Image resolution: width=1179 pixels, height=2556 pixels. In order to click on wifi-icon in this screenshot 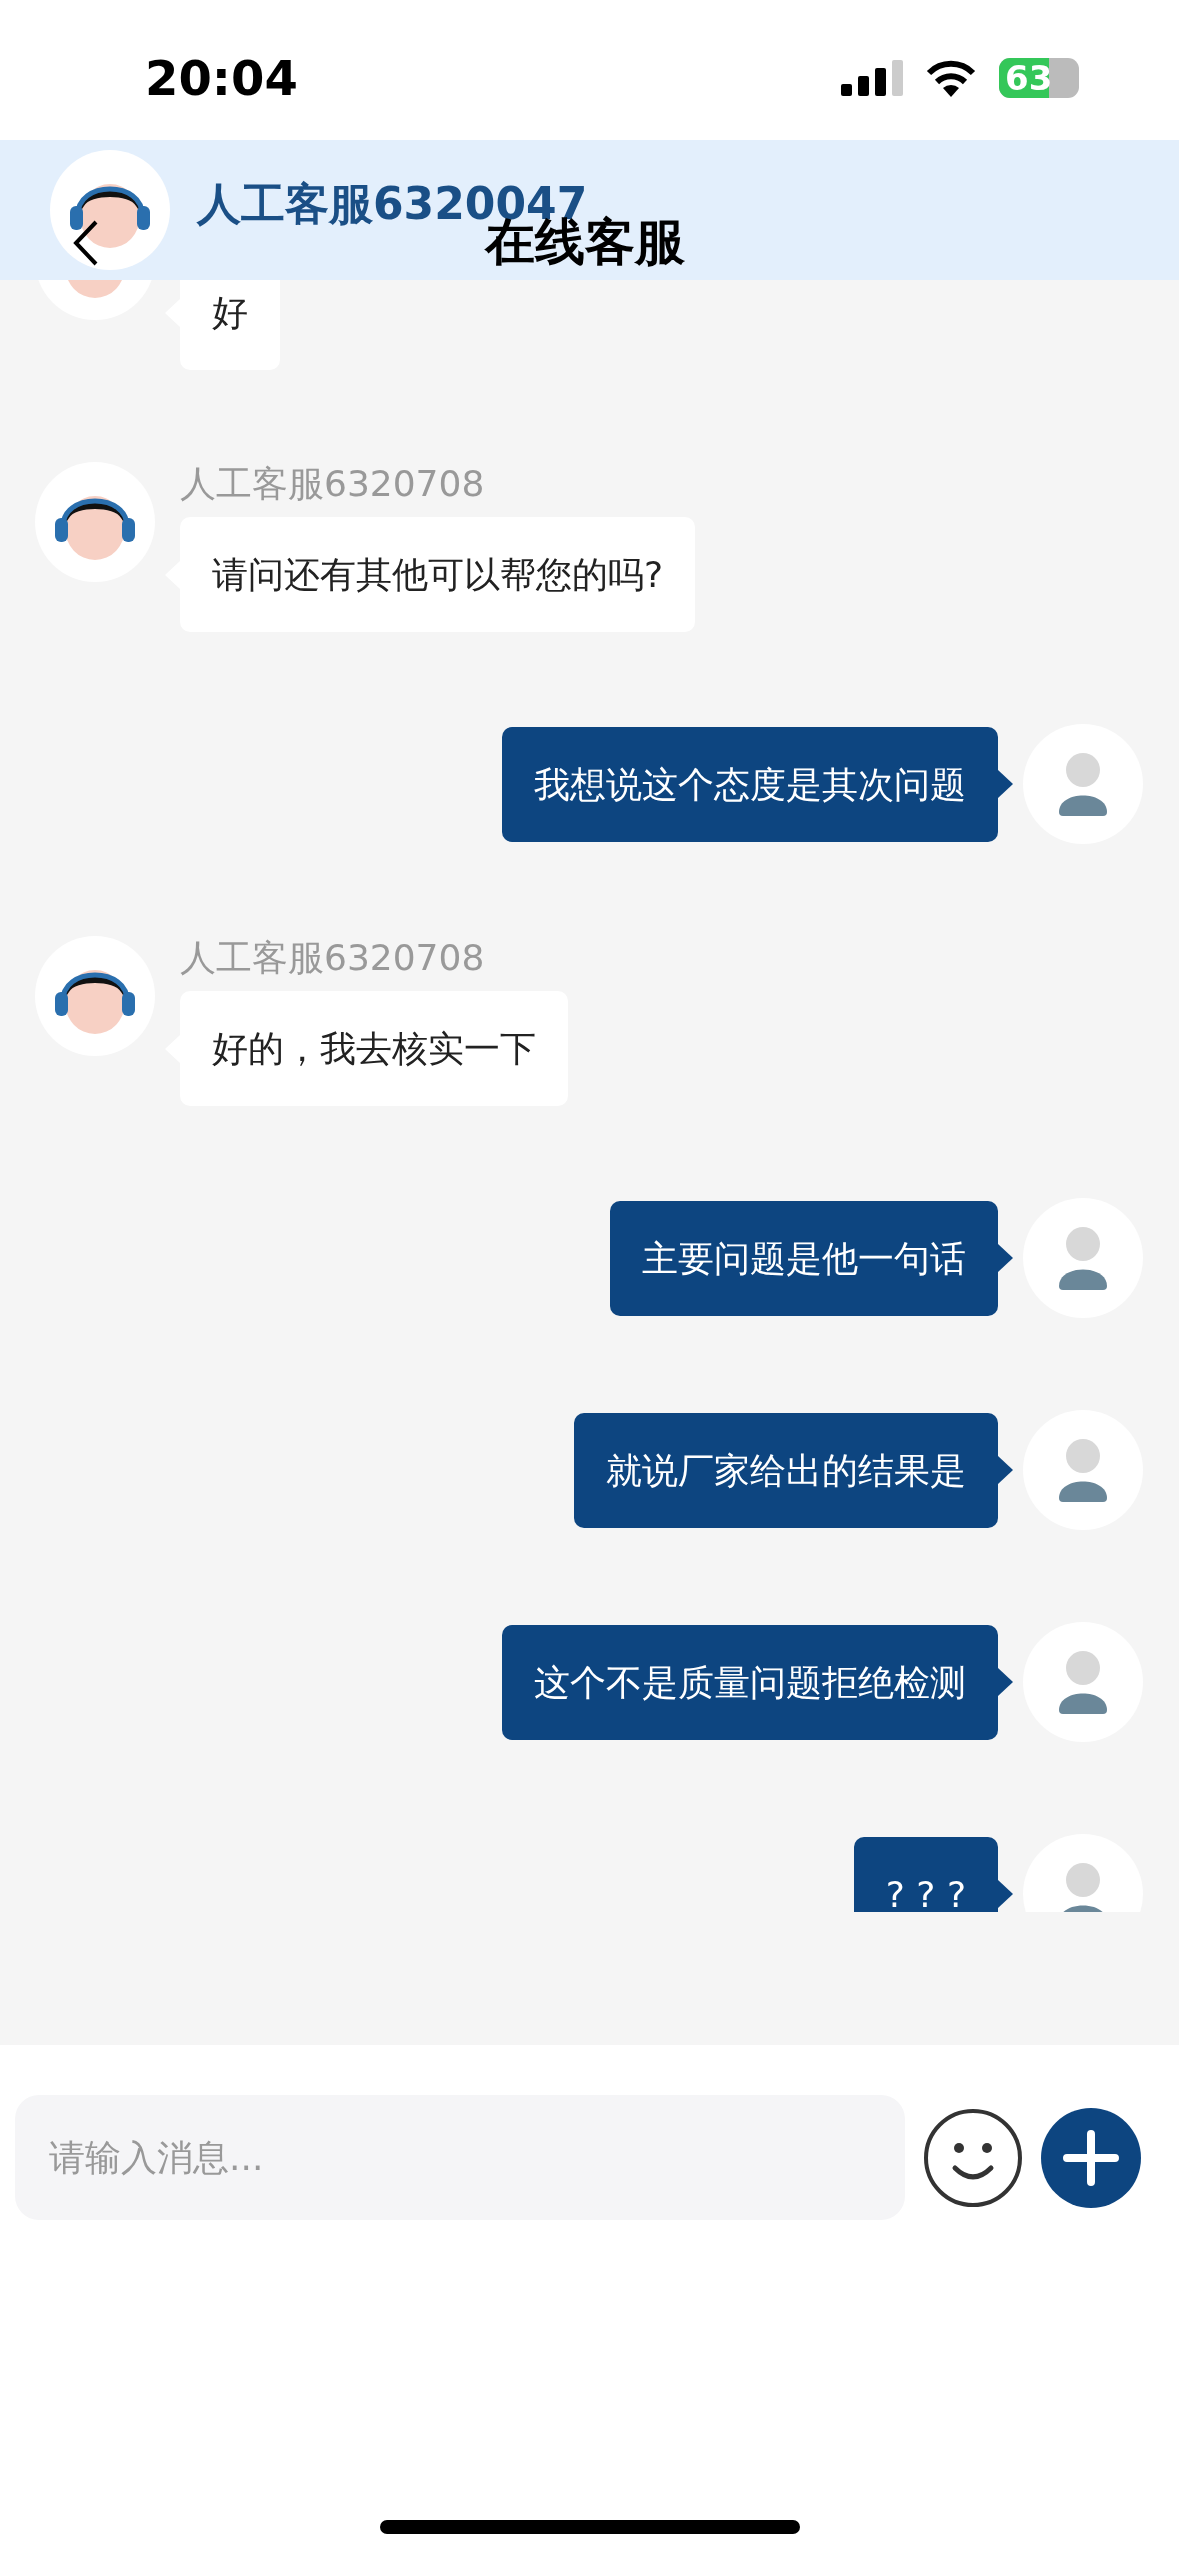, I will do `click(951, 77)`.